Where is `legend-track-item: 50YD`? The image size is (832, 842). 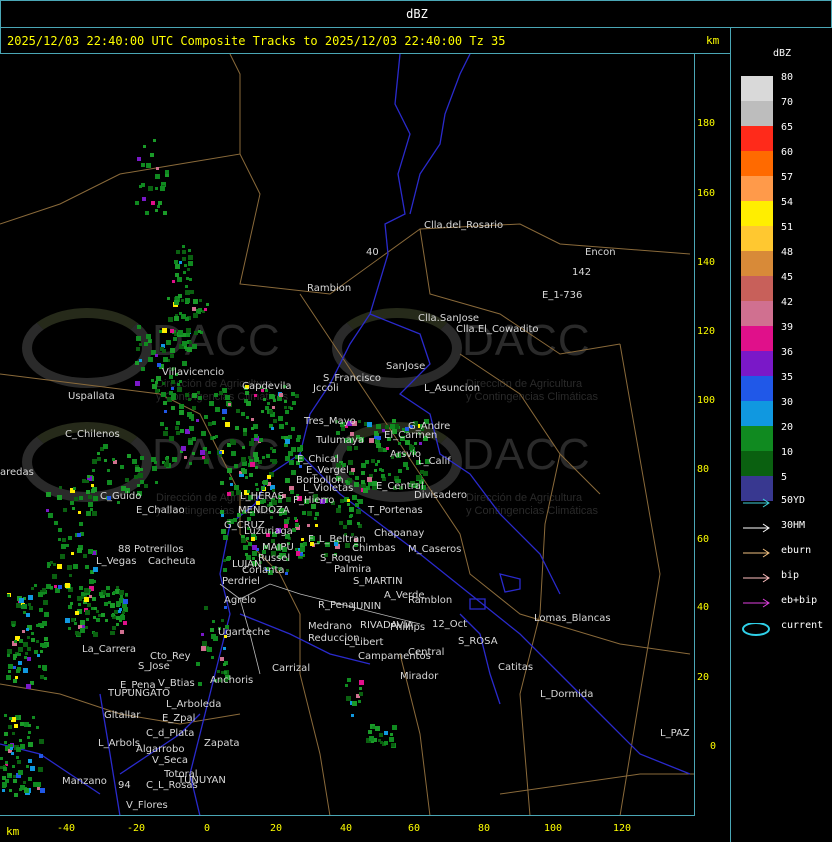 legend-track-item: 50YD is located at coordinates (786, 503).